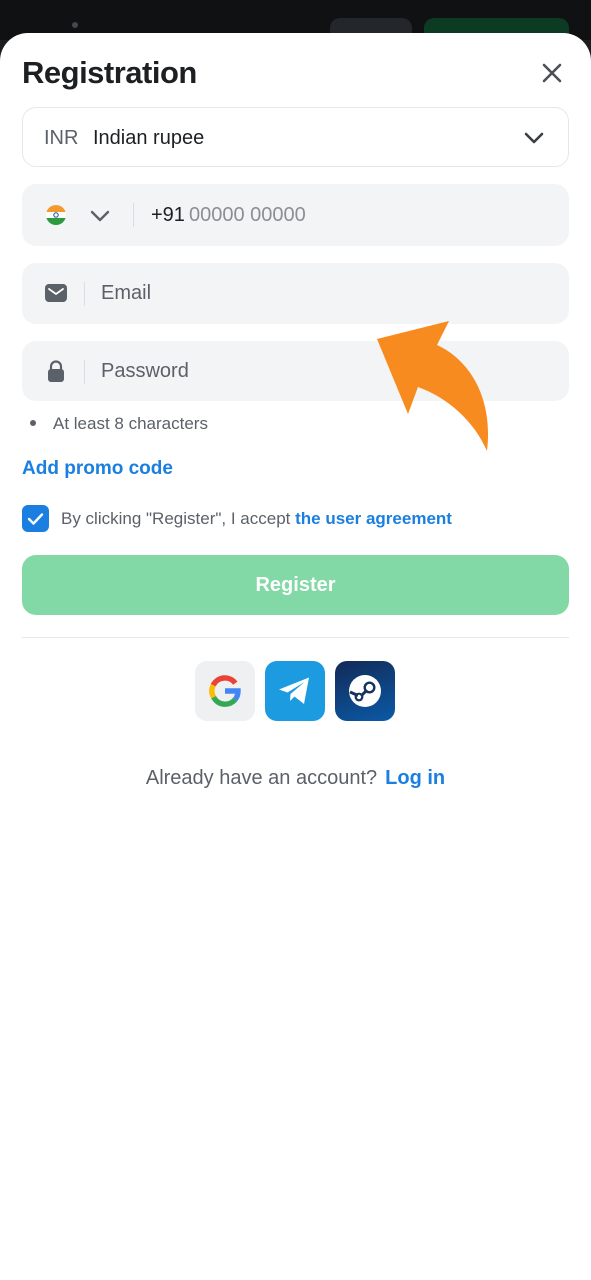  Describe the element at coordinates (433, 386) in the screenshot. I see `orange-arrow-annotation` at that location.